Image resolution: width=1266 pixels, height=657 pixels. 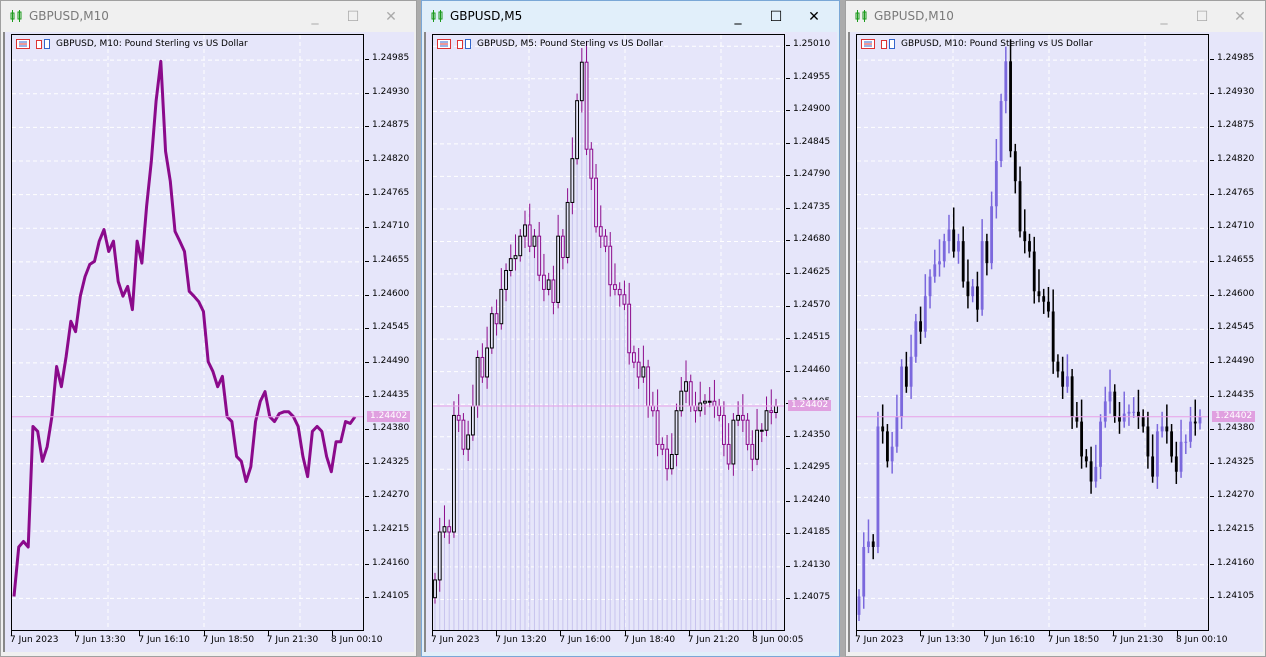 What do you see at coordinates (1236, 91) in the screenshot?
I see `price-tick-label: 1.24930` at bounding box center [1236, 91].